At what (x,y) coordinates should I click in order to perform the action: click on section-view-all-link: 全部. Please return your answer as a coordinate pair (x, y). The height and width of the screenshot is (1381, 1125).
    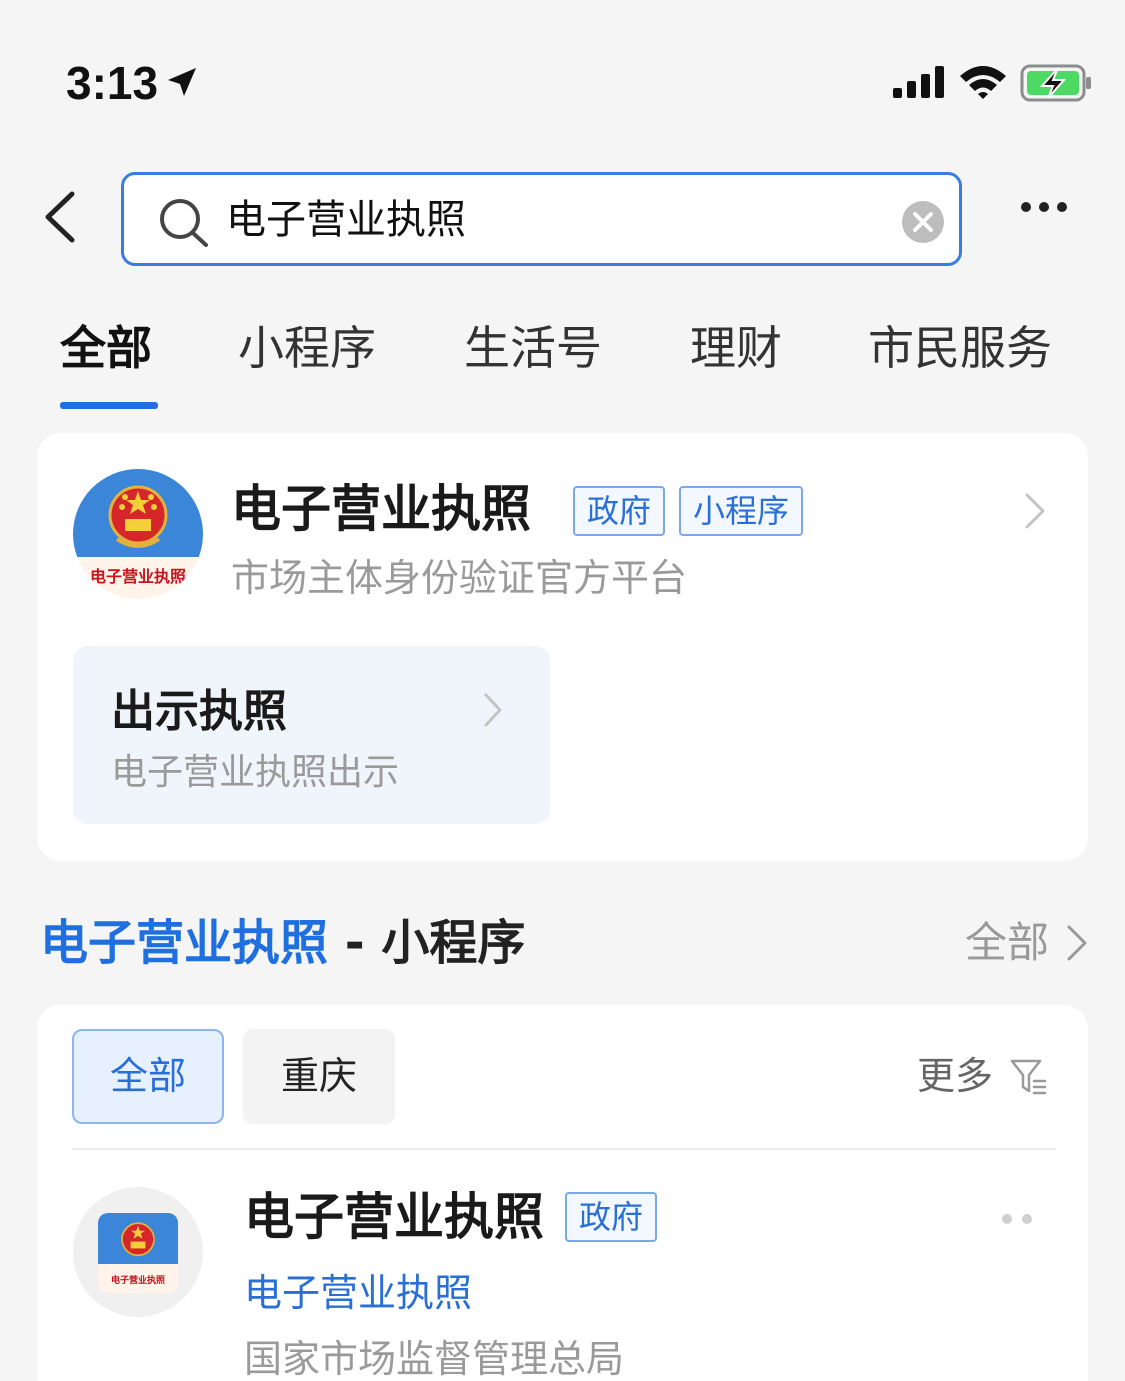
    Looking at the image, I should click on (1026, 943).